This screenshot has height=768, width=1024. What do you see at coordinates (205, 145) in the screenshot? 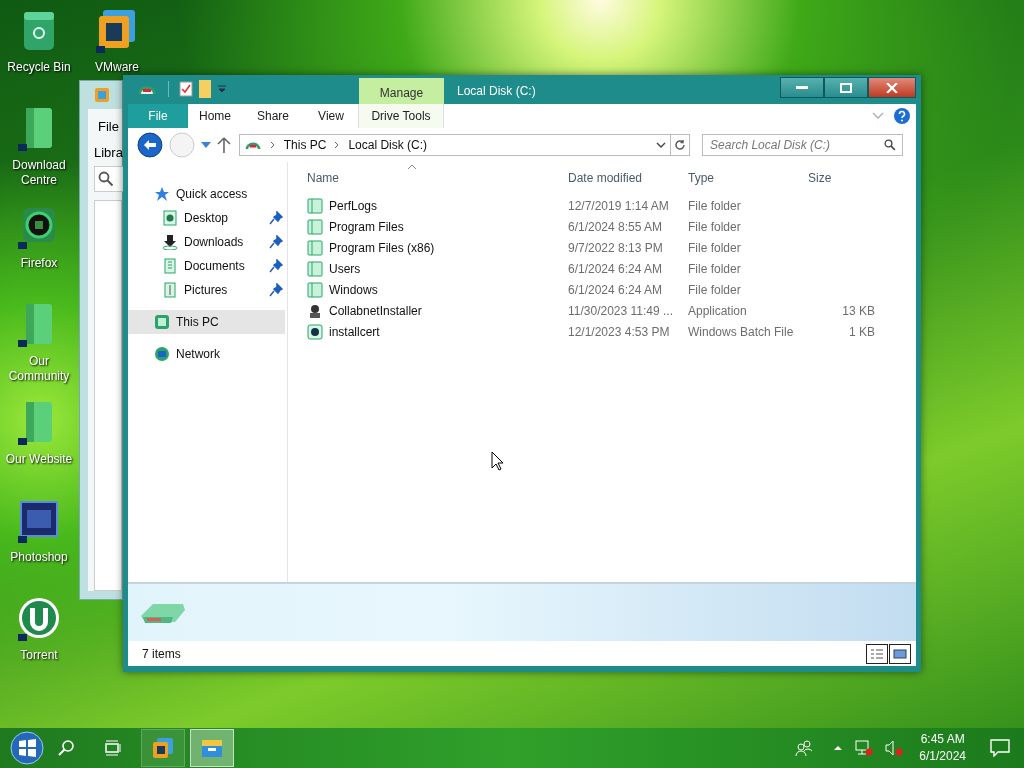
I see `recent-dropdown-icon` at bounding box center [205, 145].